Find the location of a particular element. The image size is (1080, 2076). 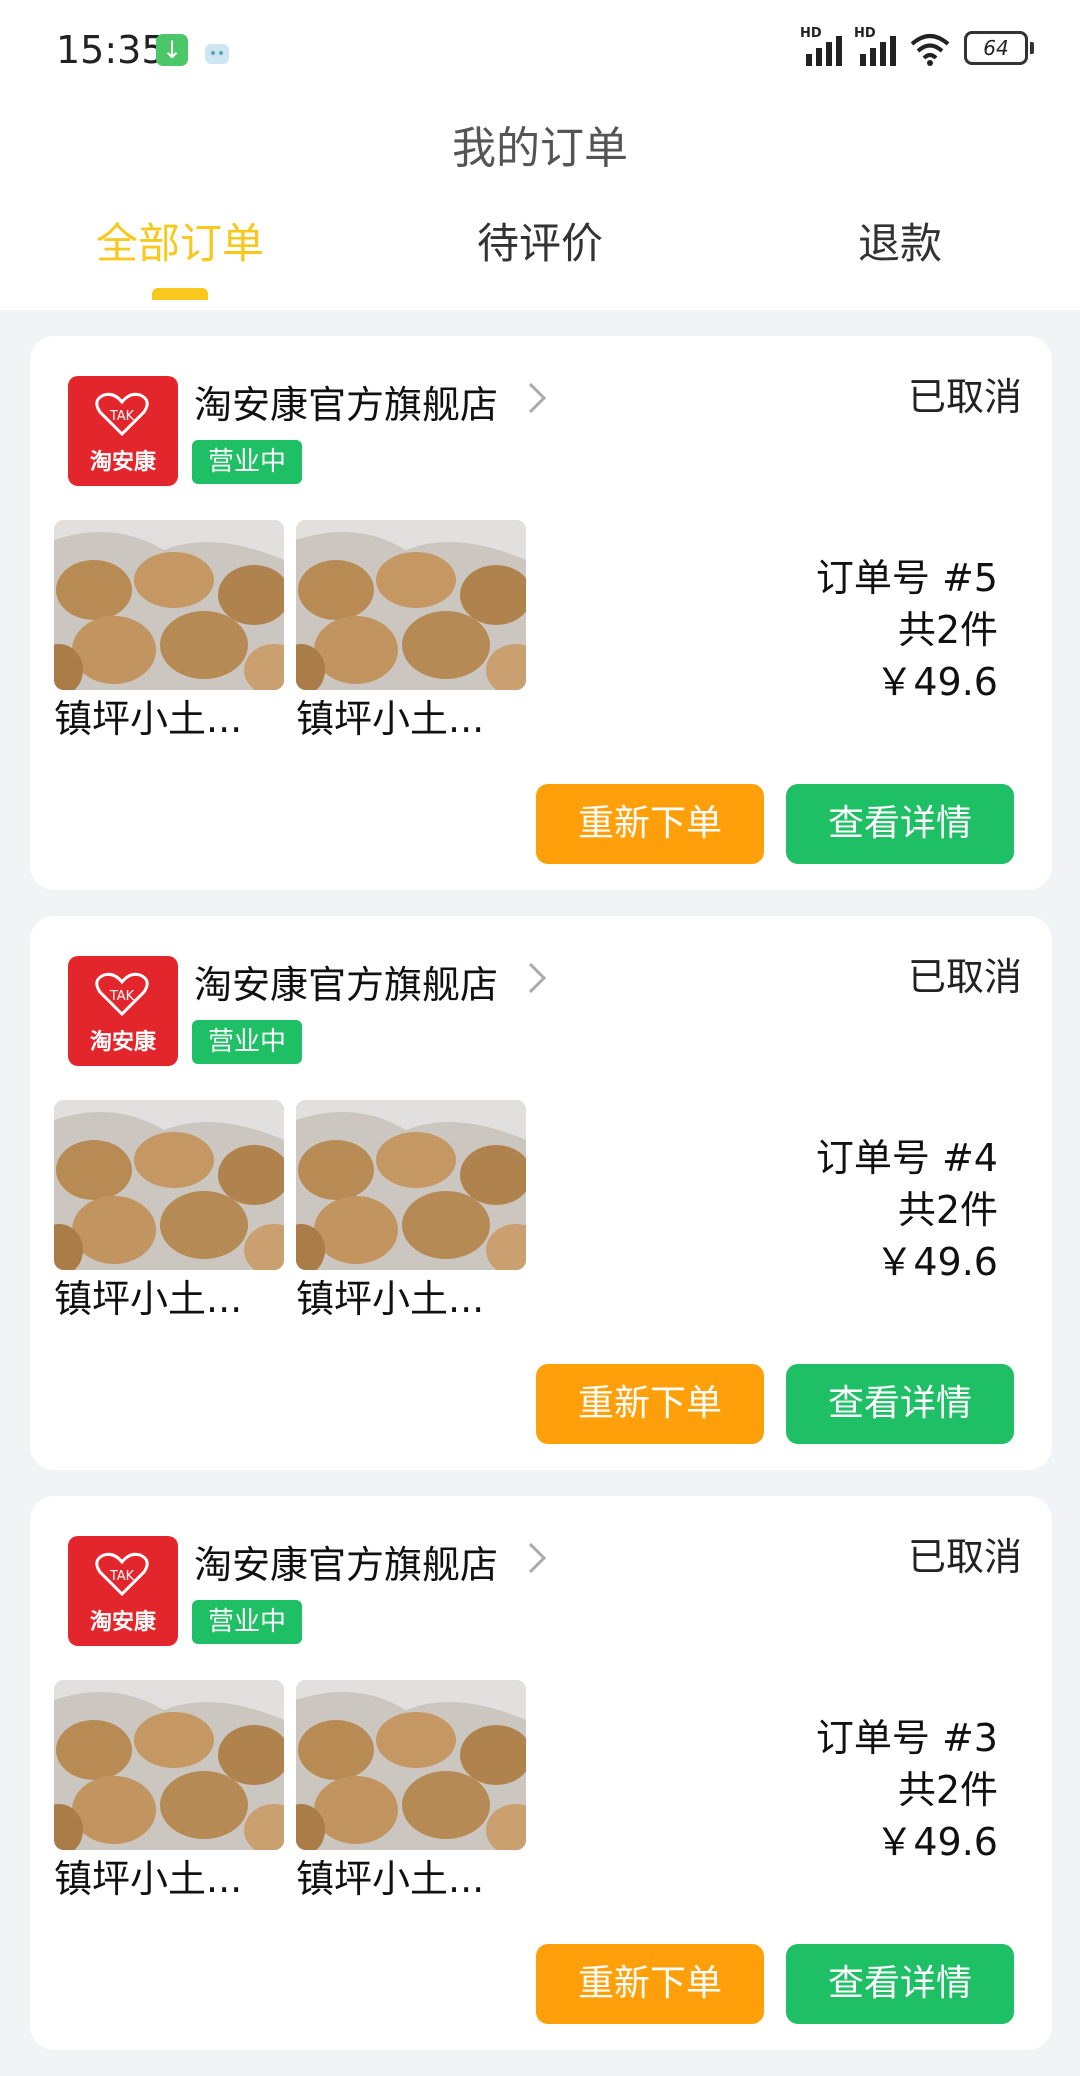

tab-refund: 退款 is located at coordinates (900, 240).